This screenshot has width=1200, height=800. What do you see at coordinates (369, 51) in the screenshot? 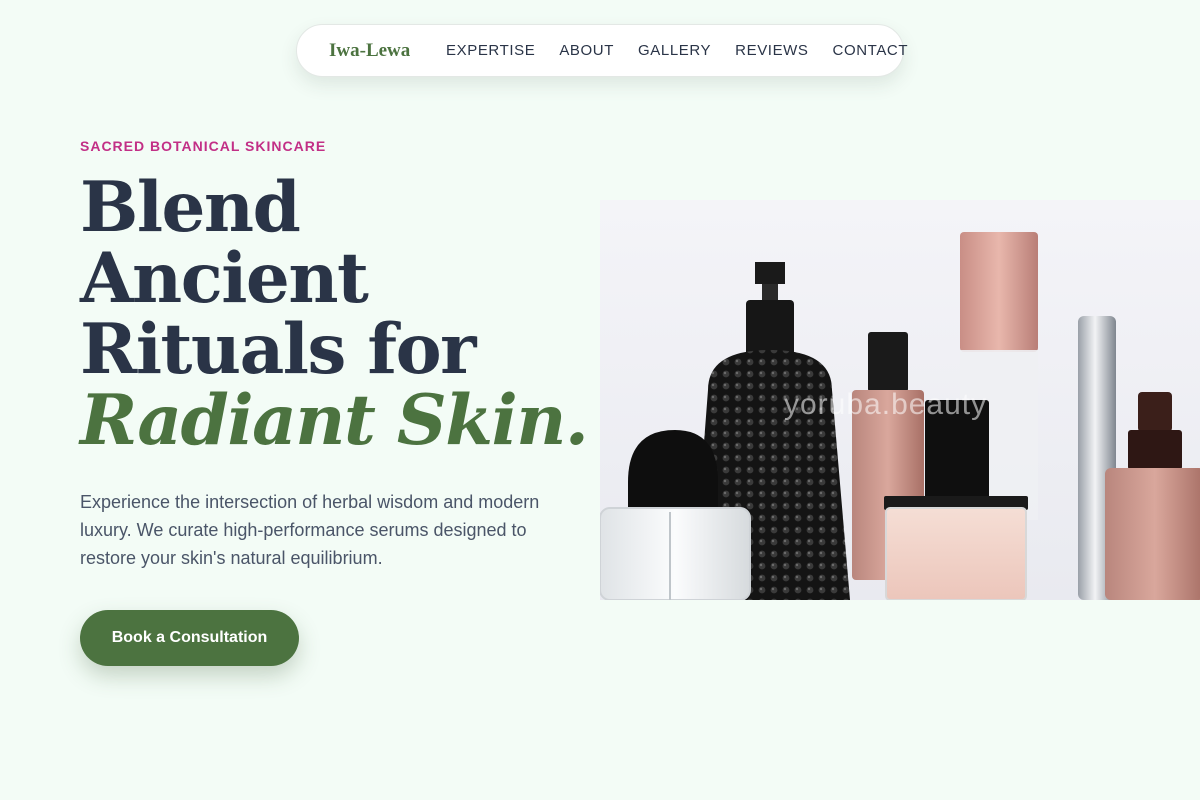
I see `brand-logo: Iwa-Lewa` at bounding box center [369, 51].